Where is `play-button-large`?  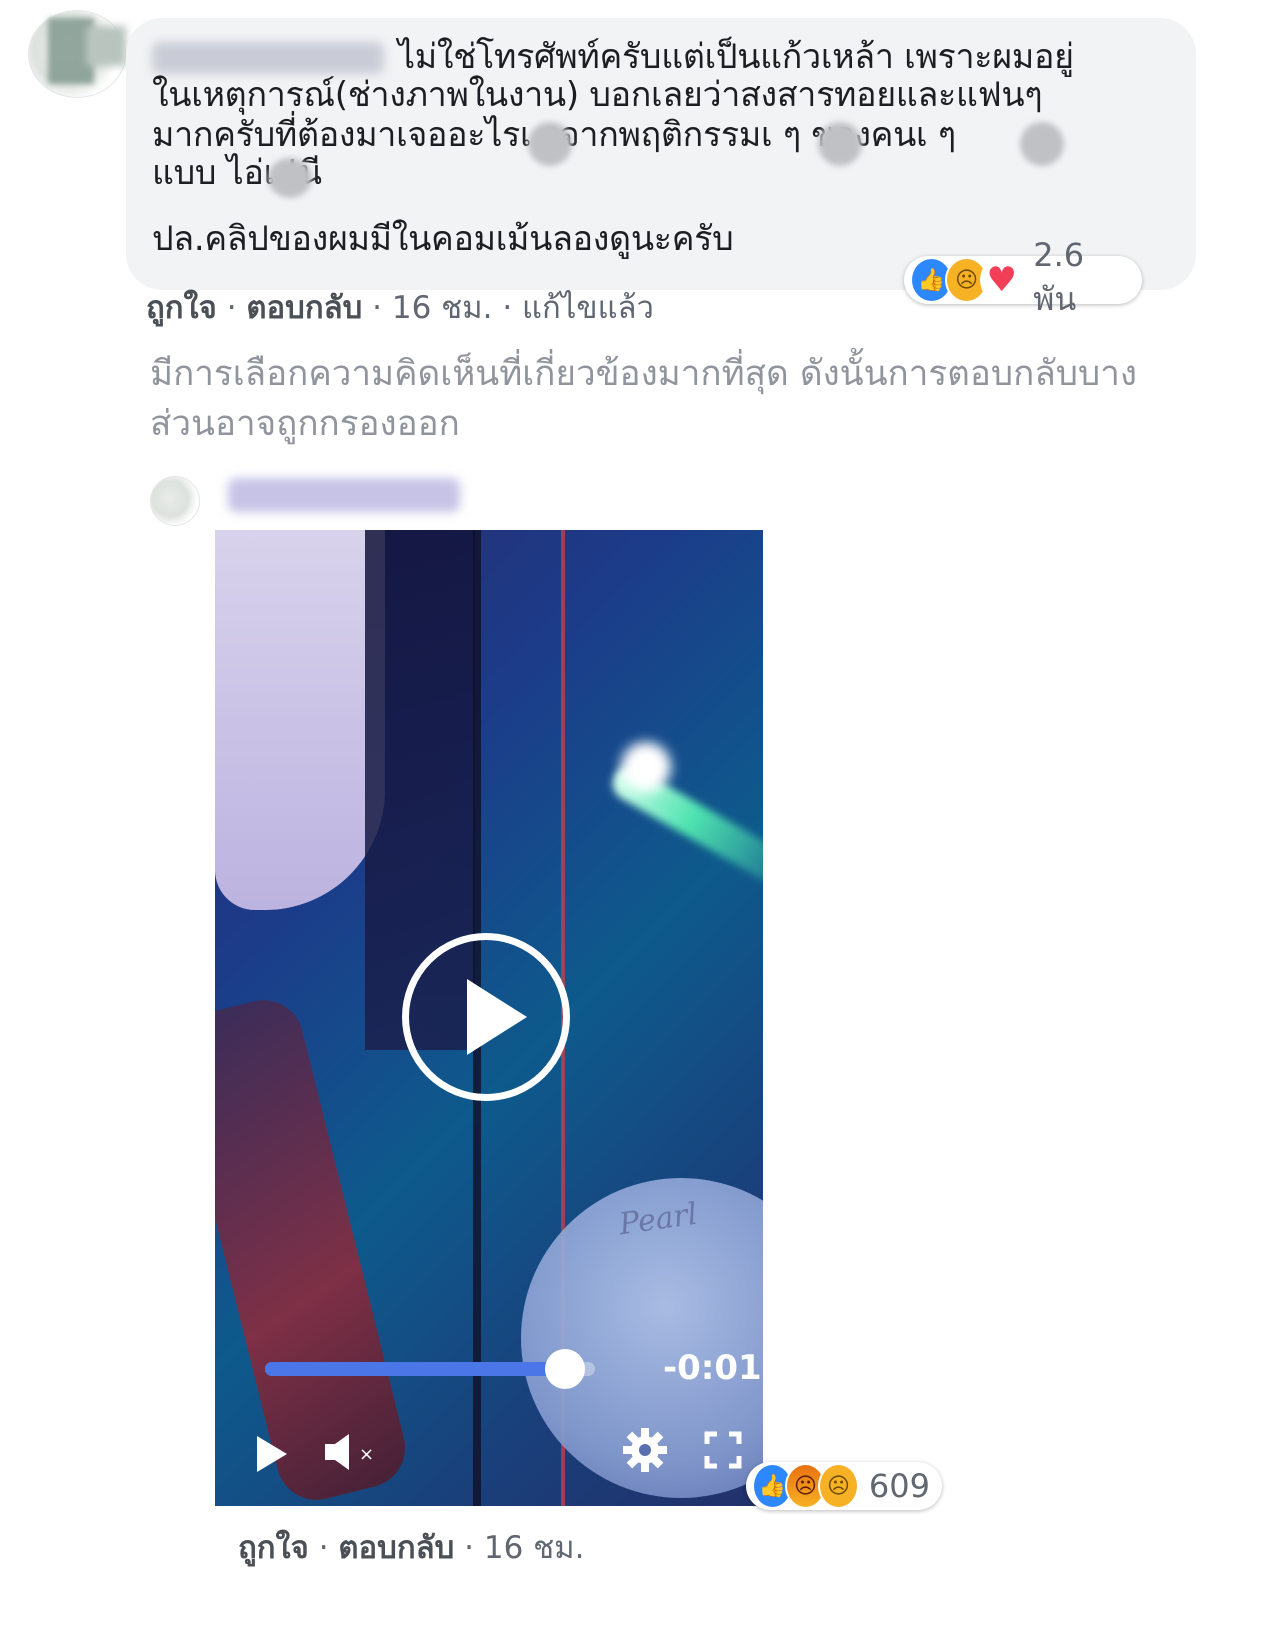 play-button-large is located at coordinates (486, 1017).